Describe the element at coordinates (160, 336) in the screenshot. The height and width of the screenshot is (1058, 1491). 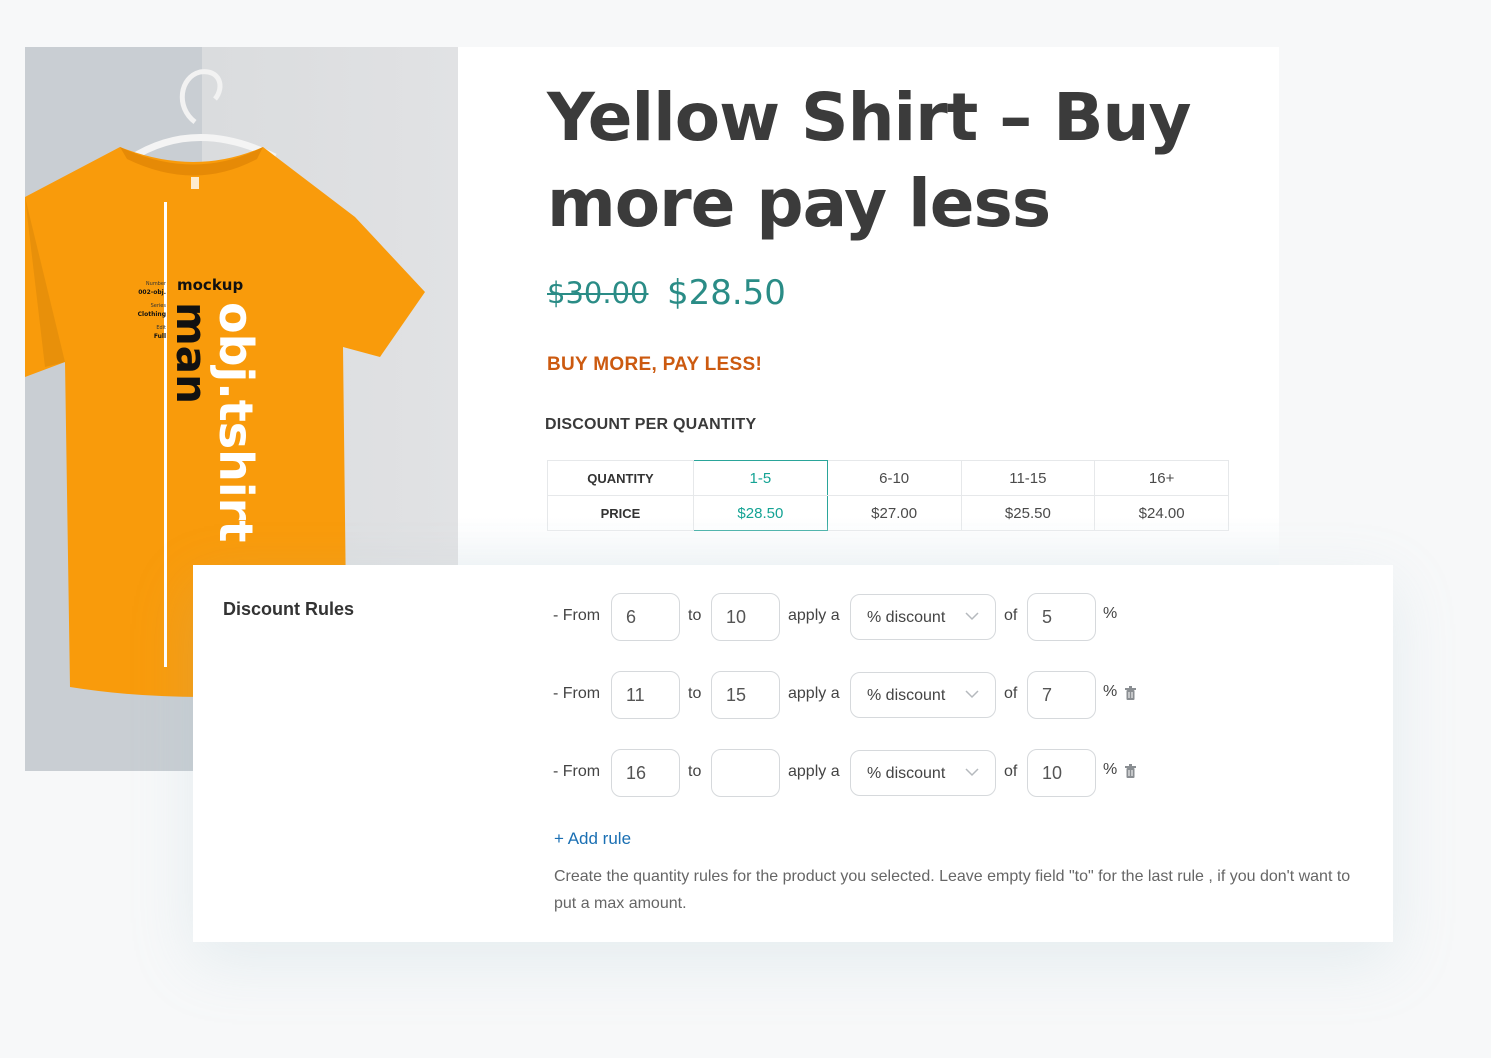
I see `svg-text: Full` at that location.